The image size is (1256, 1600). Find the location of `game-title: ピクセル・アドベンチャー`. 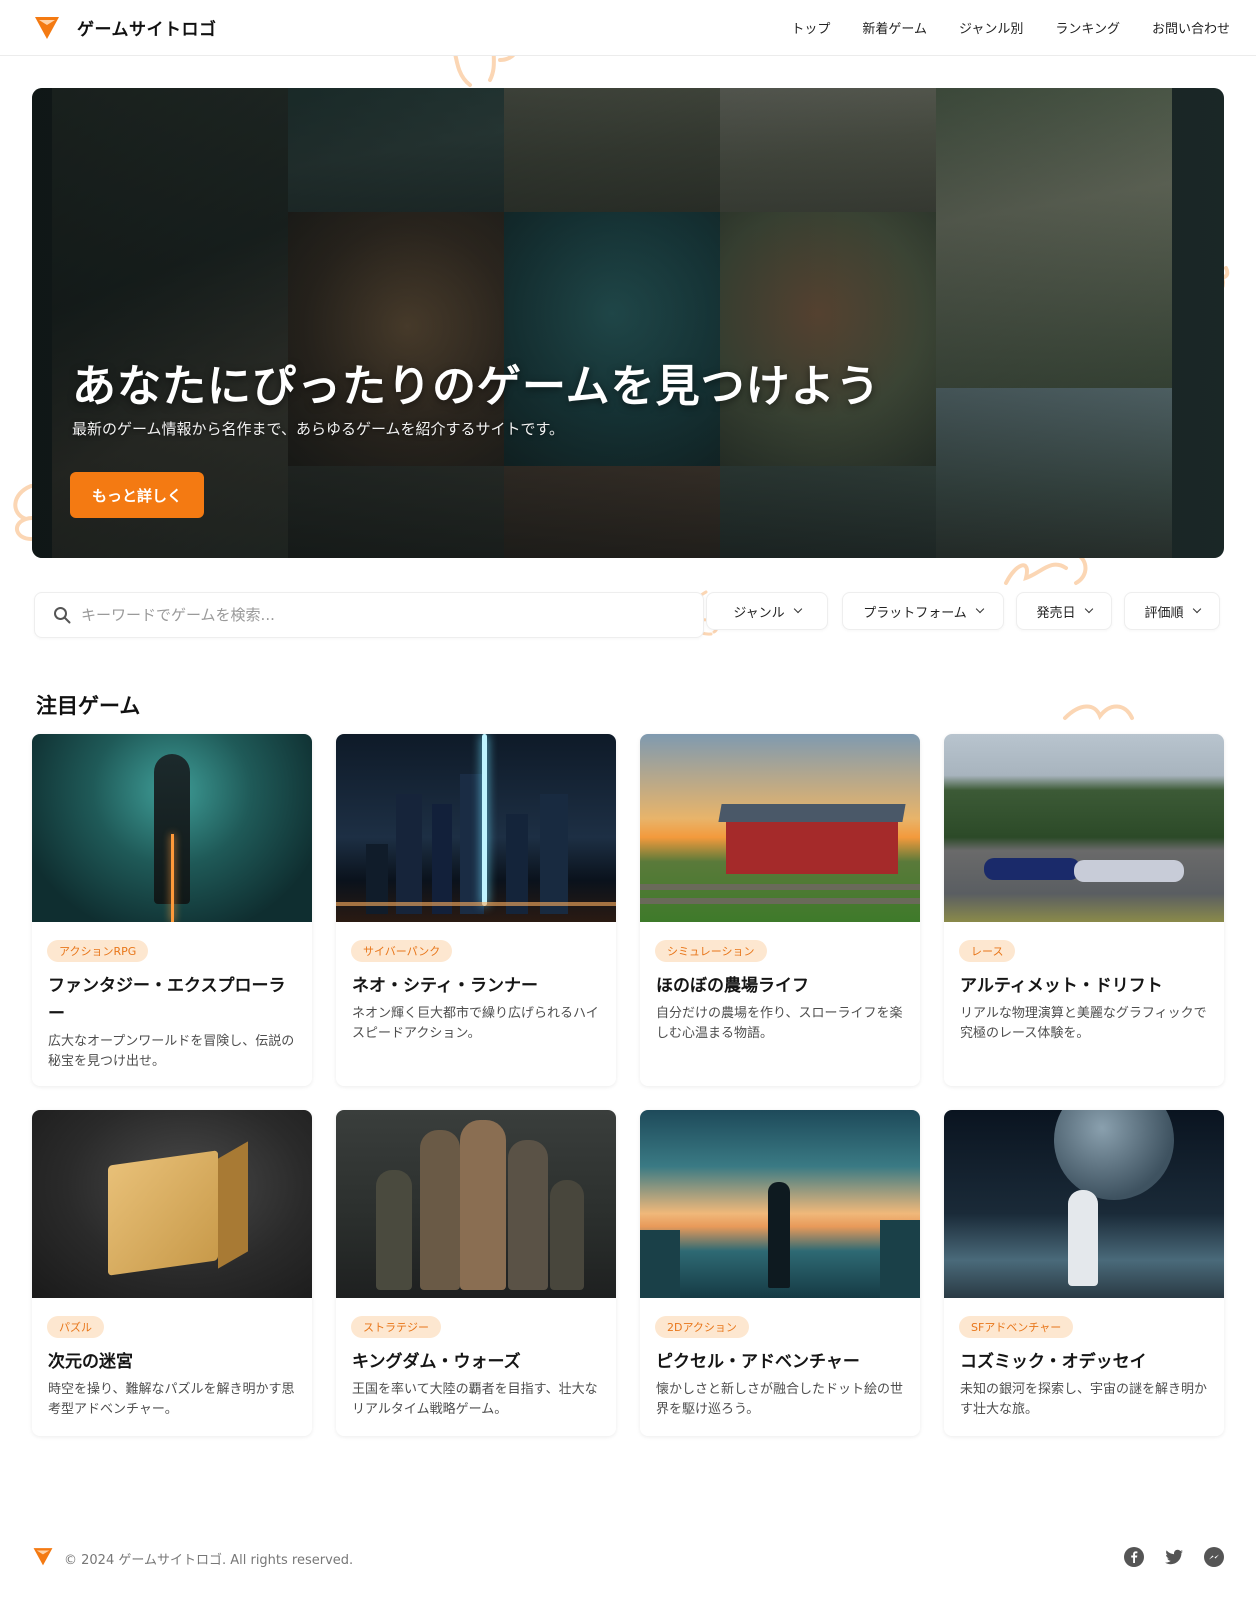

game-title: ピクセル・アドベンチャー is located at coordinates (758, 1362).